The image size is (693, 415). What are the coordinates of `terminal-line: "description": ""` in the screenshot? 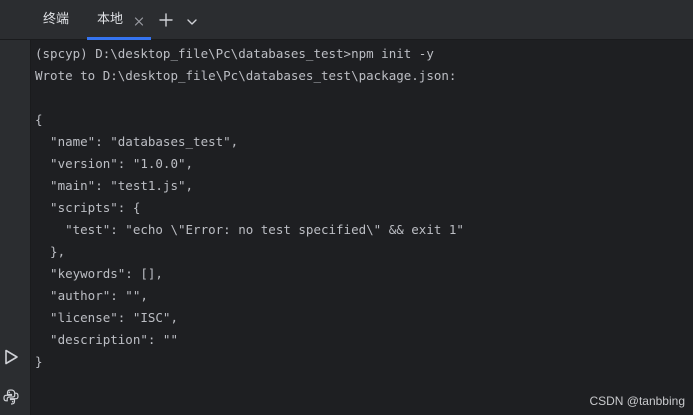 It's located at (106, 339).